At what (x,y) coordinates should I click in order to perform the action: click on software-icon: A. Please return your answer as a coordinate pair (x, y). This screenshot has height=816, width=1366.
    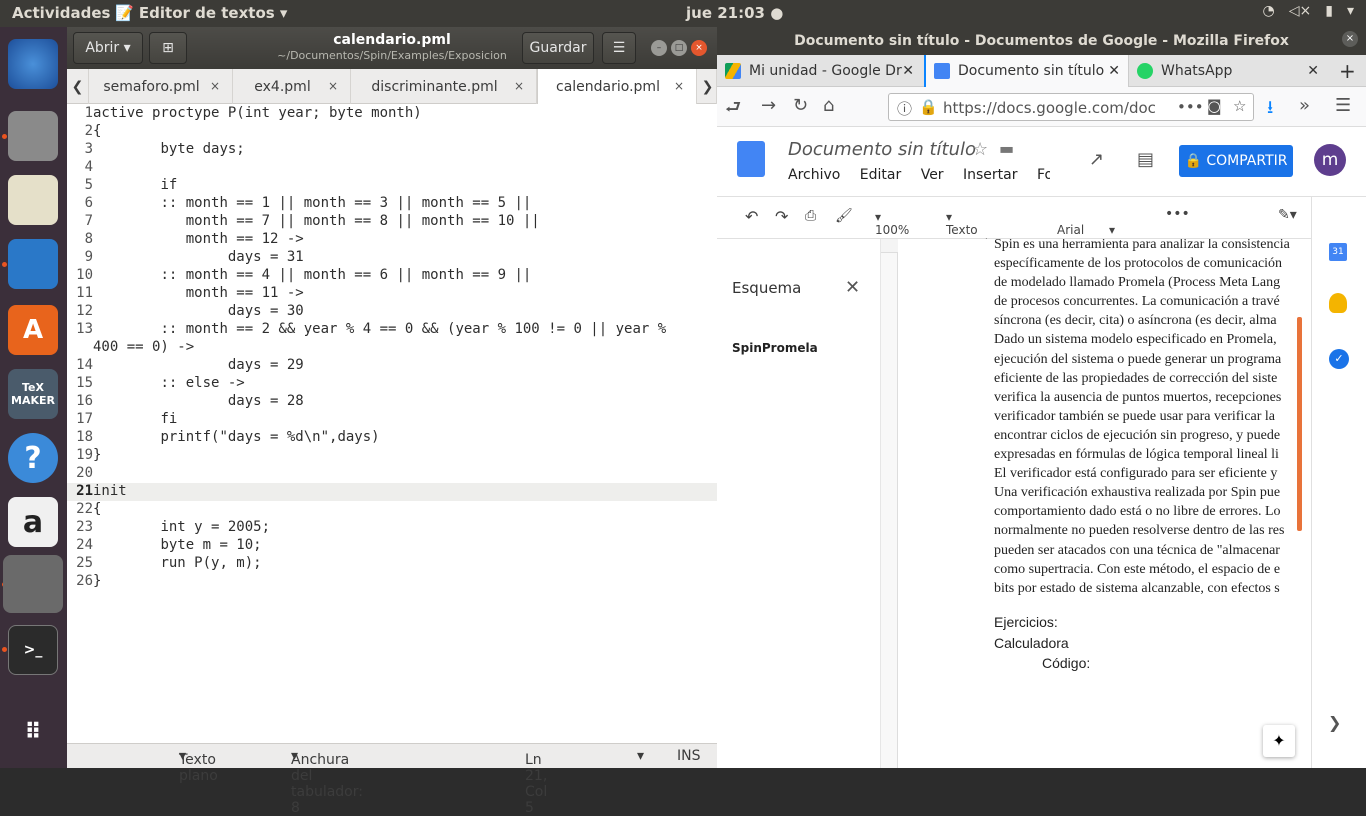
    Looking at the image, I should click on (33, 330).